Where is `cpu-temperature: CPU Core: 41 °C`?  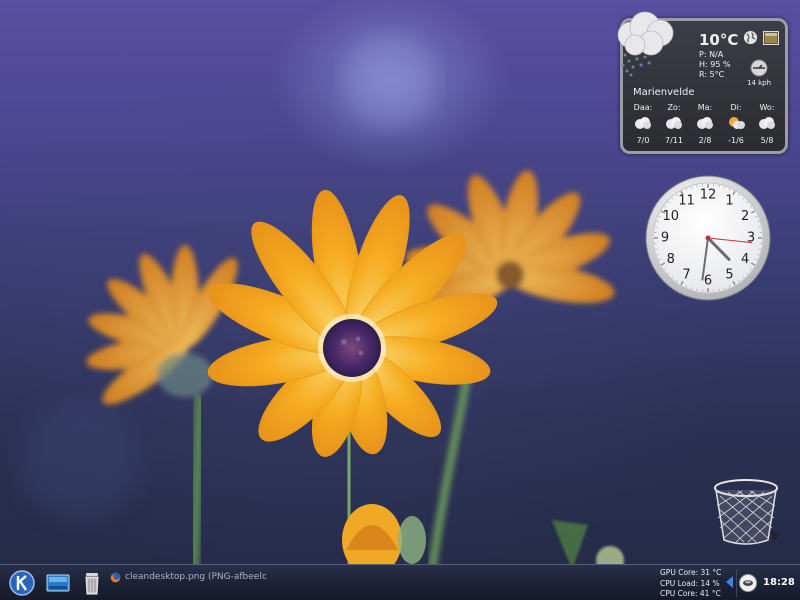
cpu-temperature: CPU Core: 41 °C is located at coordinates (690, 593).